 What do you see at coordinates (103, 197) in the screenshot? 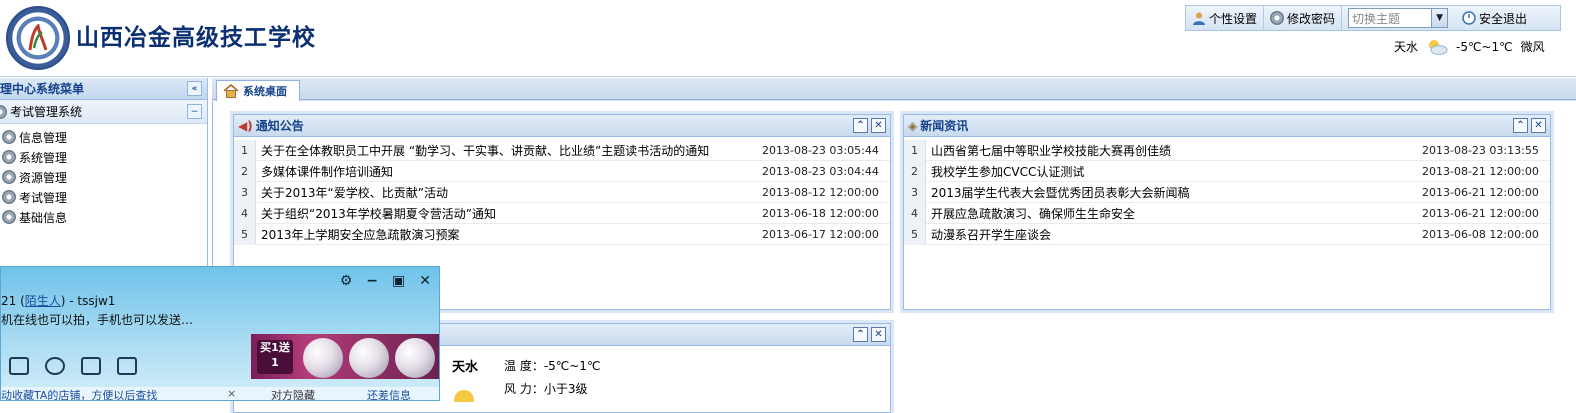
I see `sidebar-item-exam: 考试管理` at bounding box center [103, 197].